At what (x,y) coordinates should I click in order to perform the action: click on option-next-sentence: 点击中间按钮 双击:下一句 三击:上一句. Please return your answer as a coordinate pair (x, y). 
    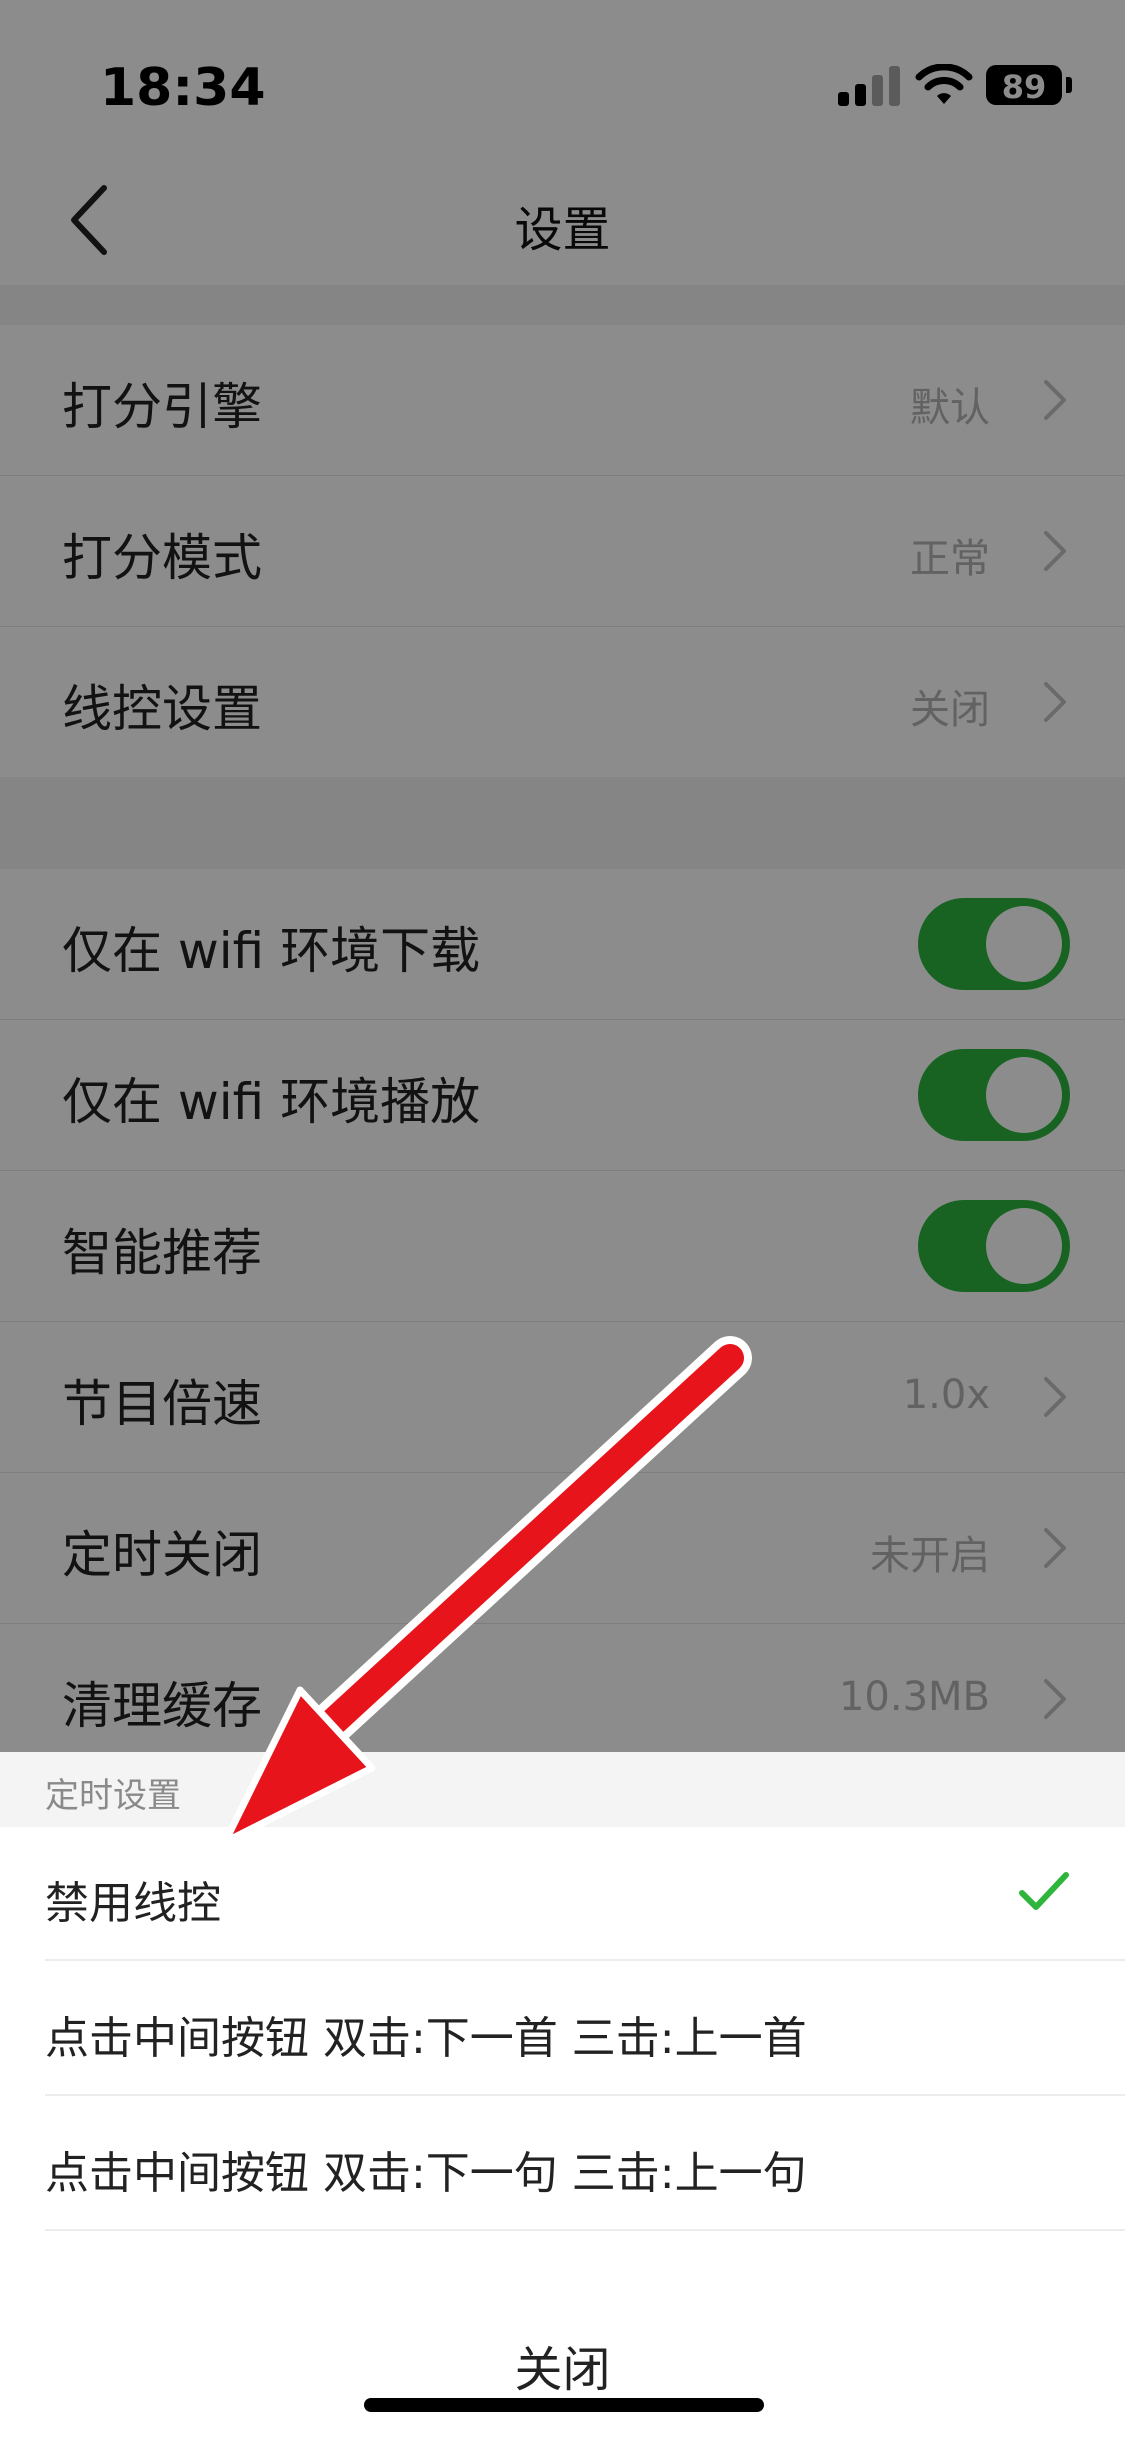
    Looking at the image, I should click on (562, 2164).